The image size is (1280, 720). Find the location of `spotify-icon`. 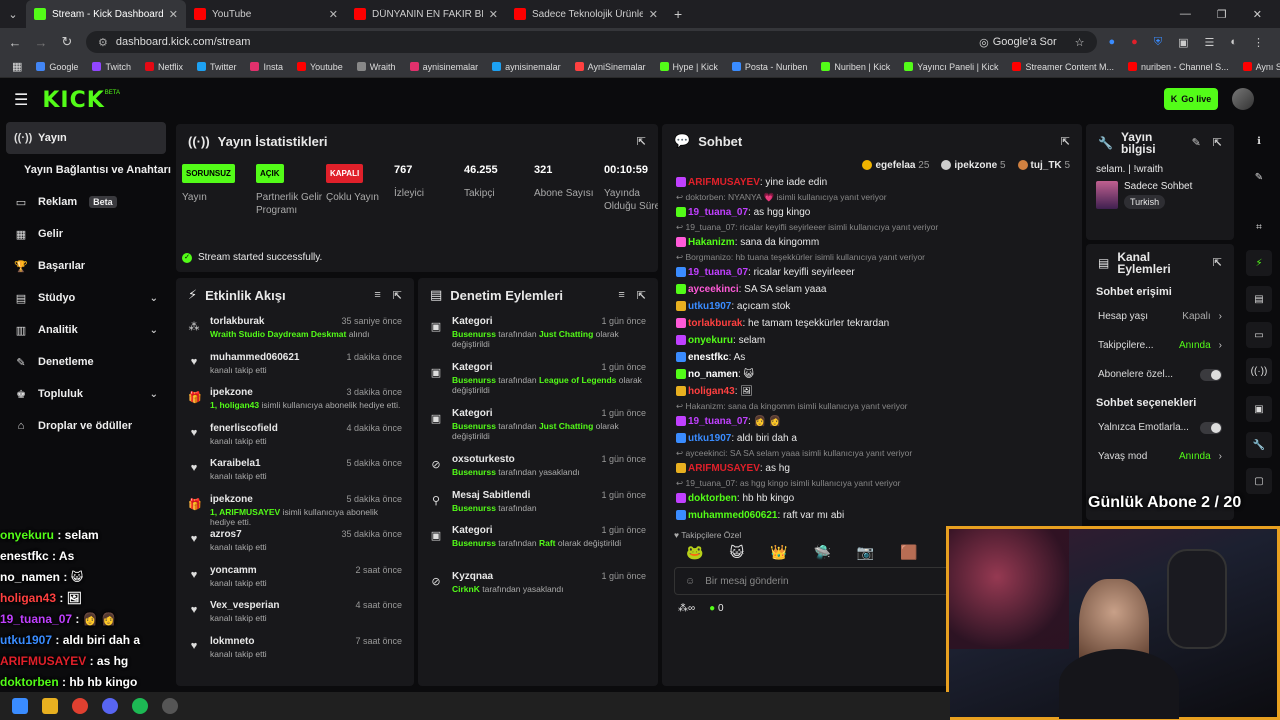

spotify-icon is located at coordinates (140, 706).